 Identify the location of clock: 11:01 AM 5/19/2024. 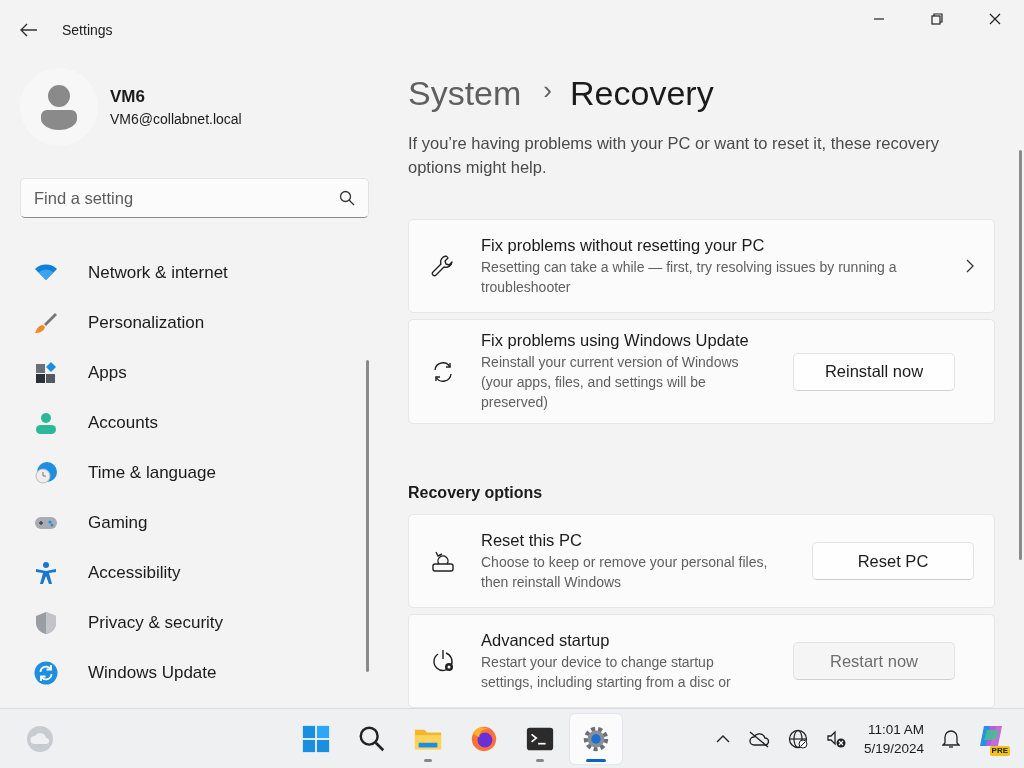
(893, 738).